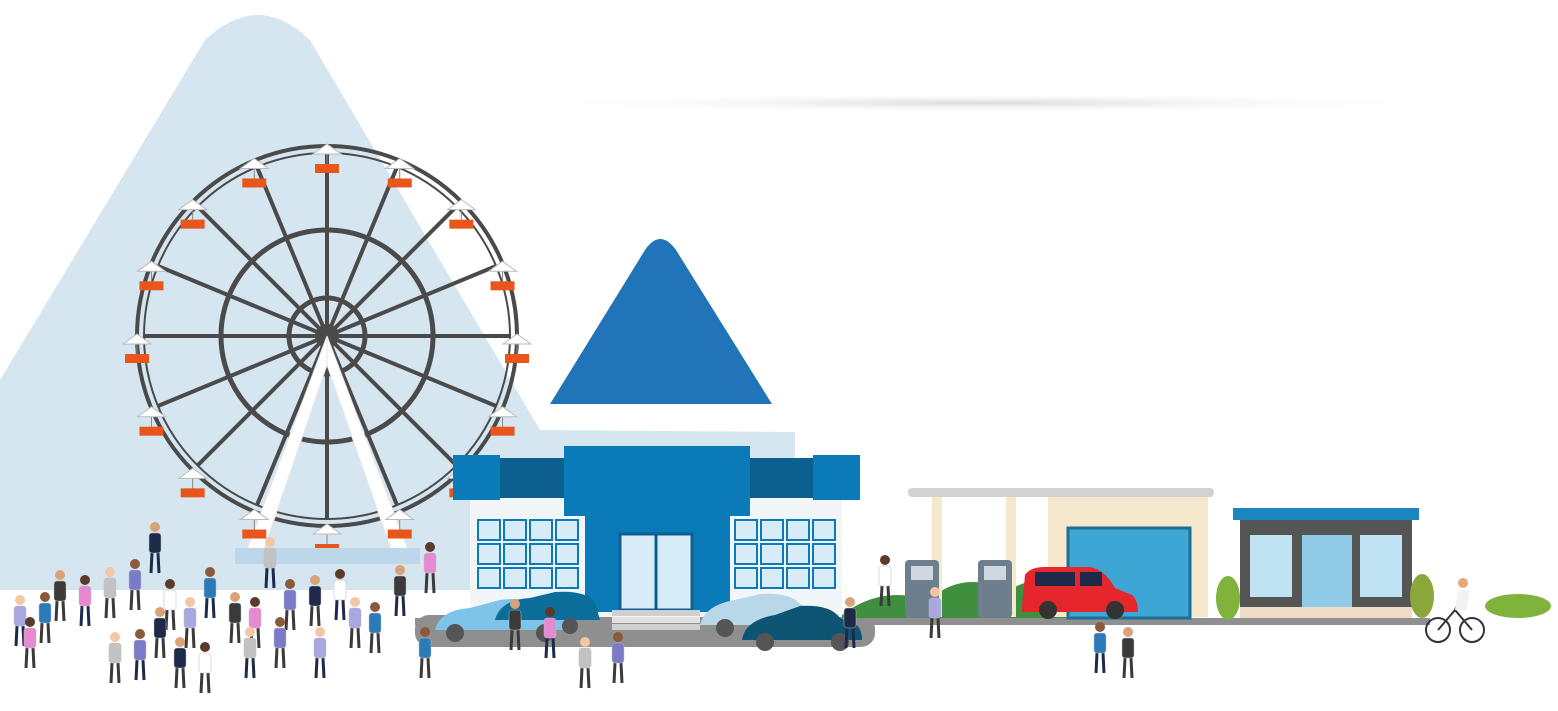  Describe the element at coordinates (985, 103) in the screenshot. I see `cloud-shadow` at that location.